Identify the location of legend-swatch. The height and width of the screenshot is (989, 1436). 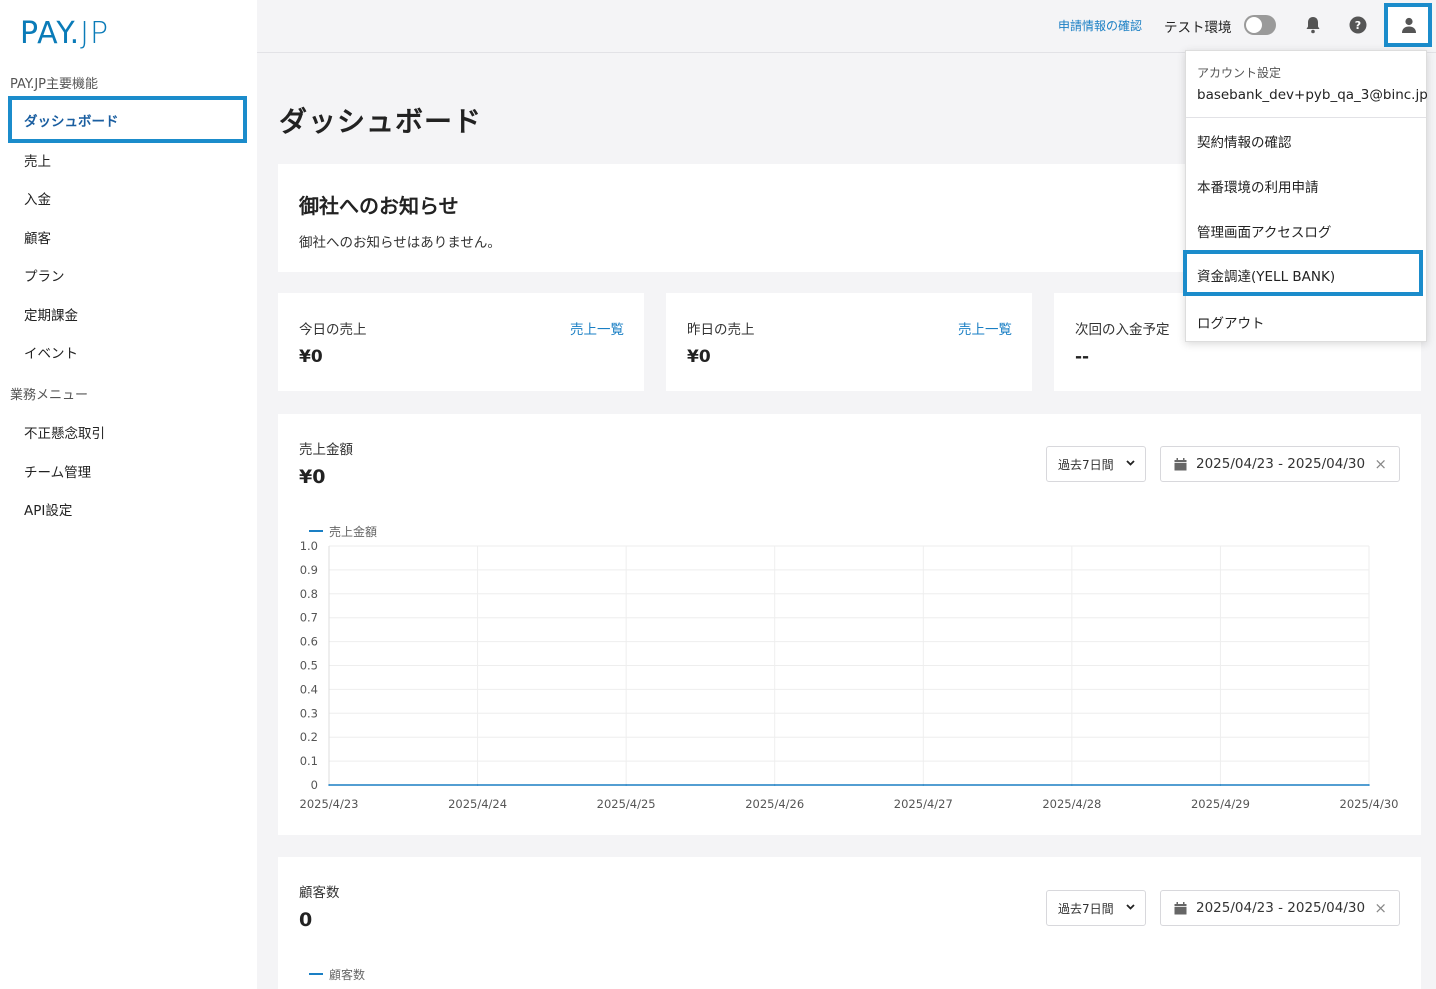
(316, 974).